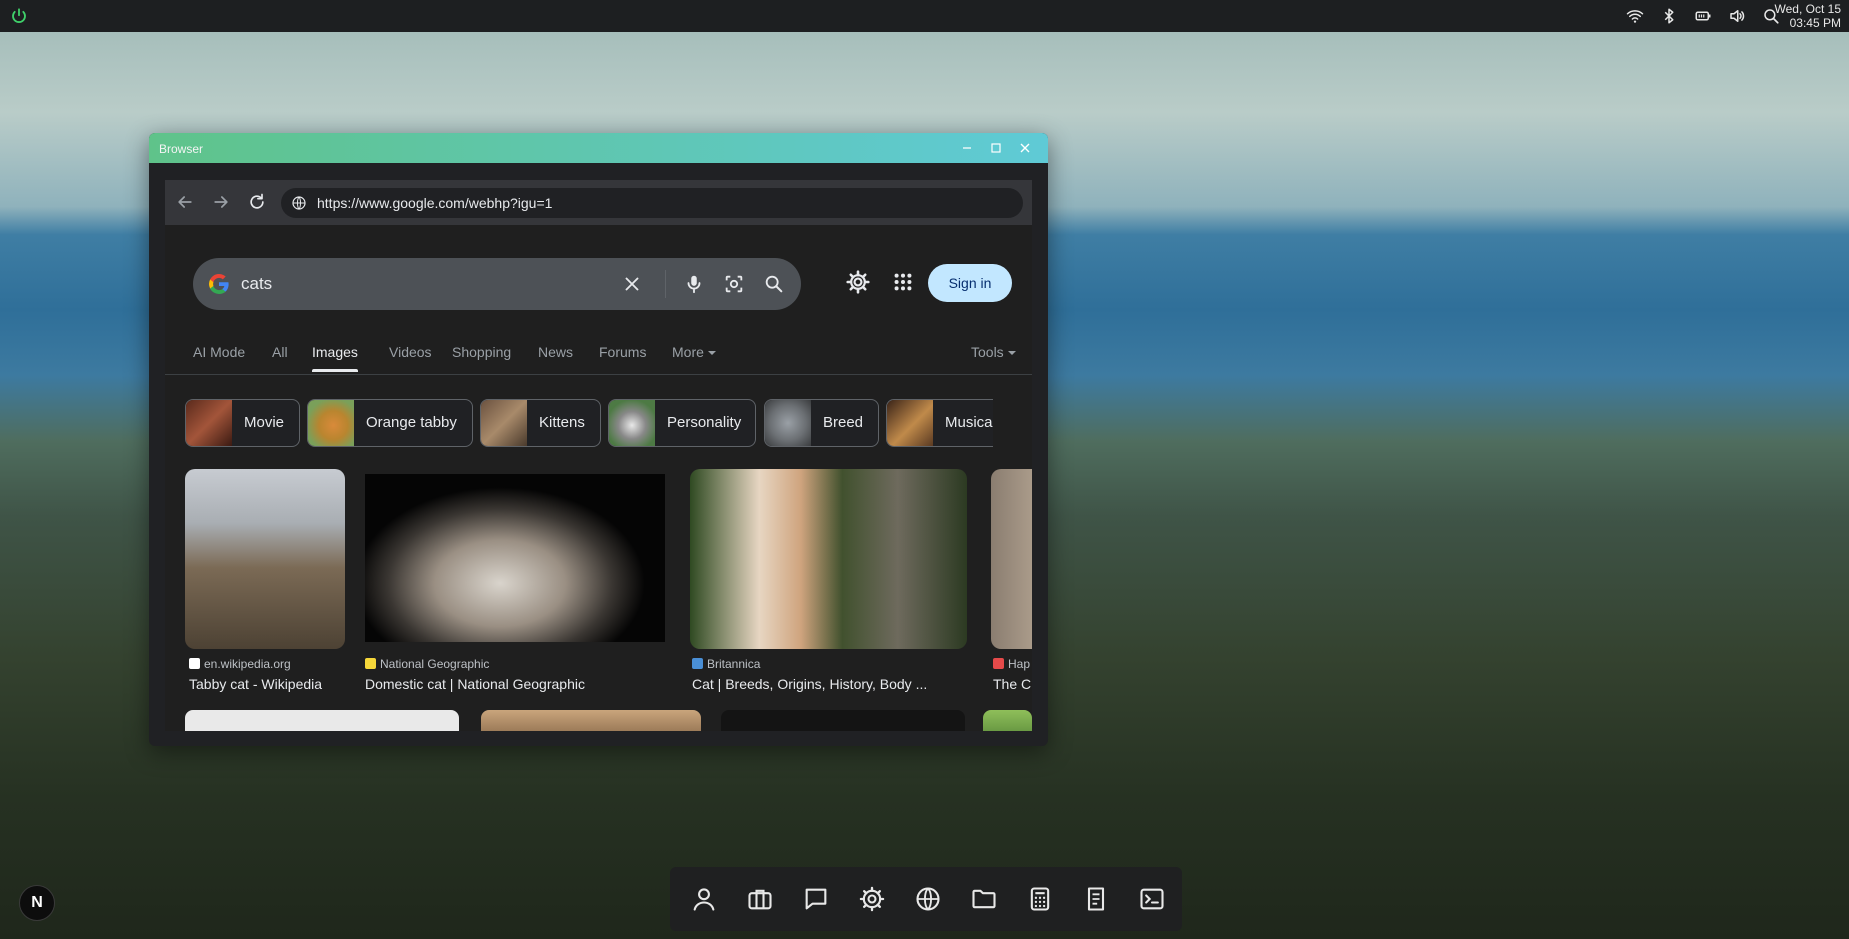 The width and height of the screenshot is (1849, 939). I want to click on dock, so click(926, 899).